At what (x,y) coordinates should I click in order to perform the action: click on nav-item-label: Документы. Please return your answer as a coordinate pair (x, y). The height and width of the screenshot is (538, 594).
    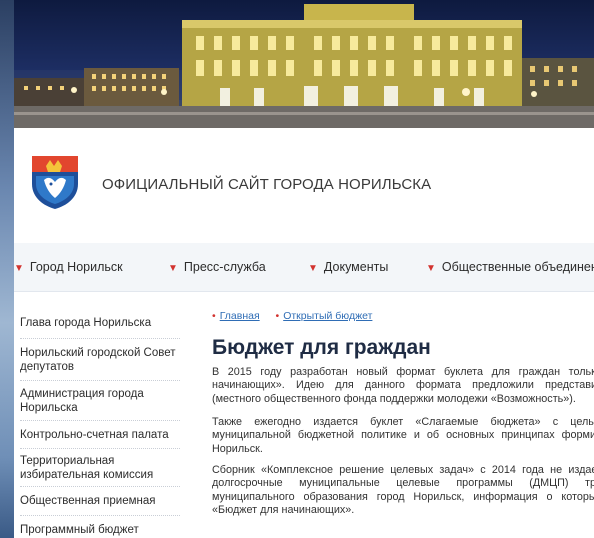
    Looking at the image, I should click on (356, 267).